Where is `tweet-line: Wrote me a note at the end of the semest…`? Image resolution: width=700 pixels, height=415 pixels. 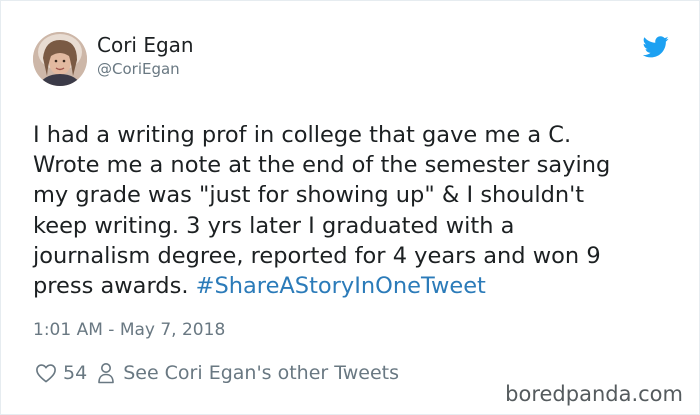
tweet-line: Wrote me a note at the end of the semest… is located at coordinates (322, 165).